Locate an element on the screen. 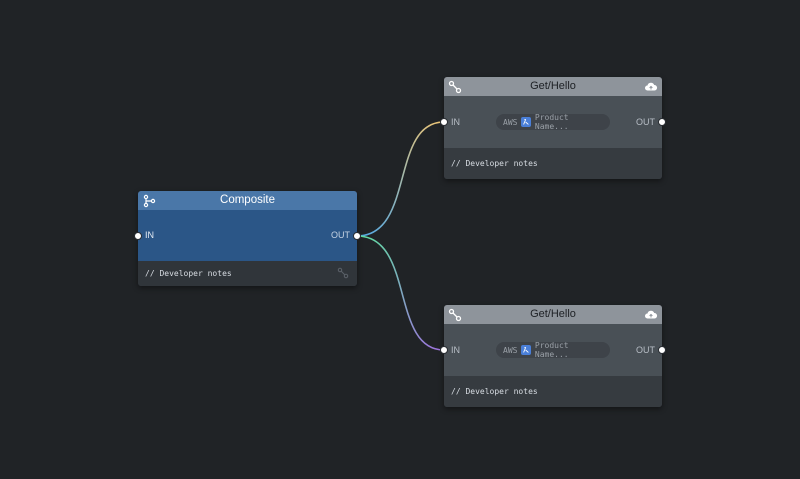  branch-icon is located at coordinates (149, 201).